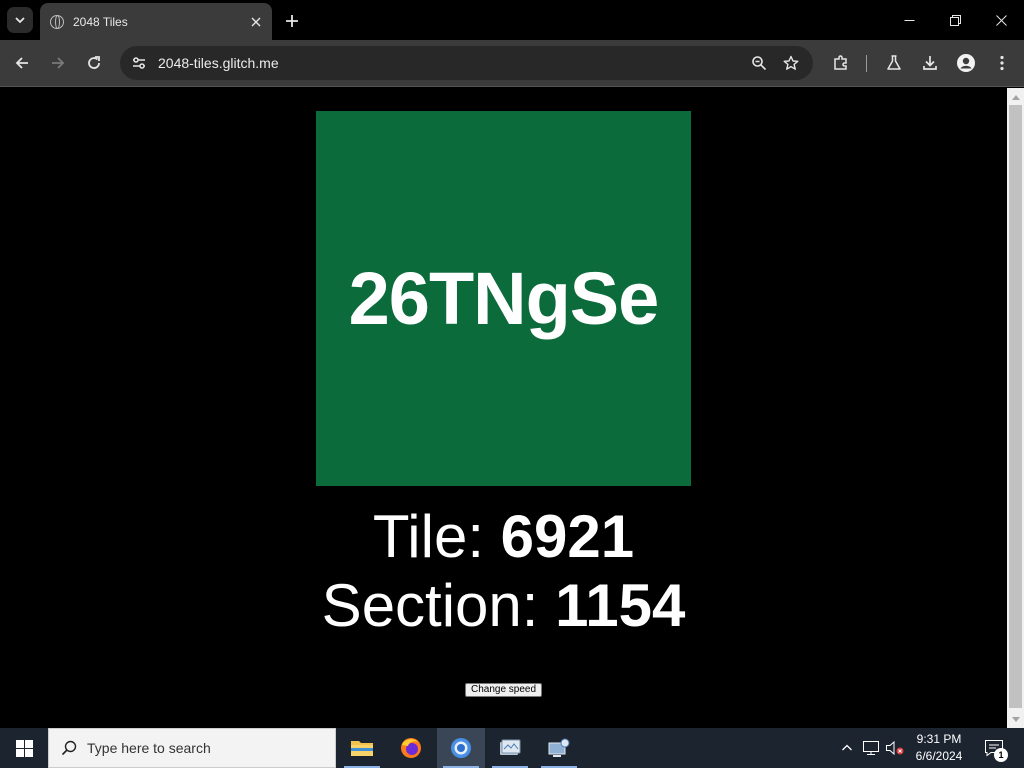  I want to click on network-app-icon, so click(559, 747).